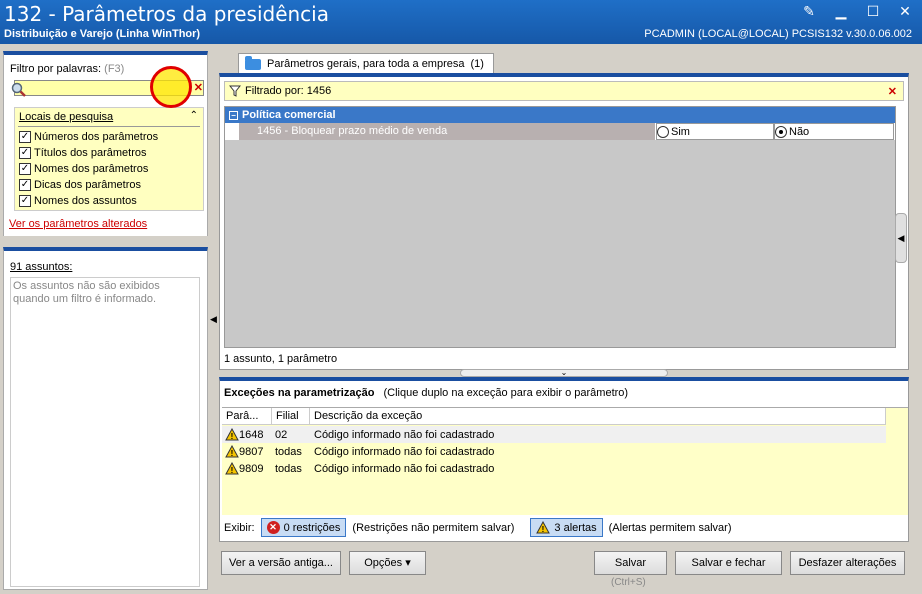  What do you see at coordinates (628, 582) in the screenshot?
I see `save-shortcut: (Ctrl+S)` at bounding box center [628, 582].